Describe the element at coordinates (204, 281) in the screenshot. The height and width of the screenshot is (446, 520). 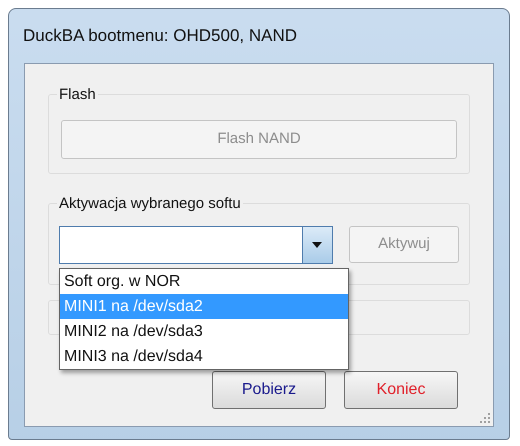
I see `dropdown-option: Soft org. w NOR` at that location.